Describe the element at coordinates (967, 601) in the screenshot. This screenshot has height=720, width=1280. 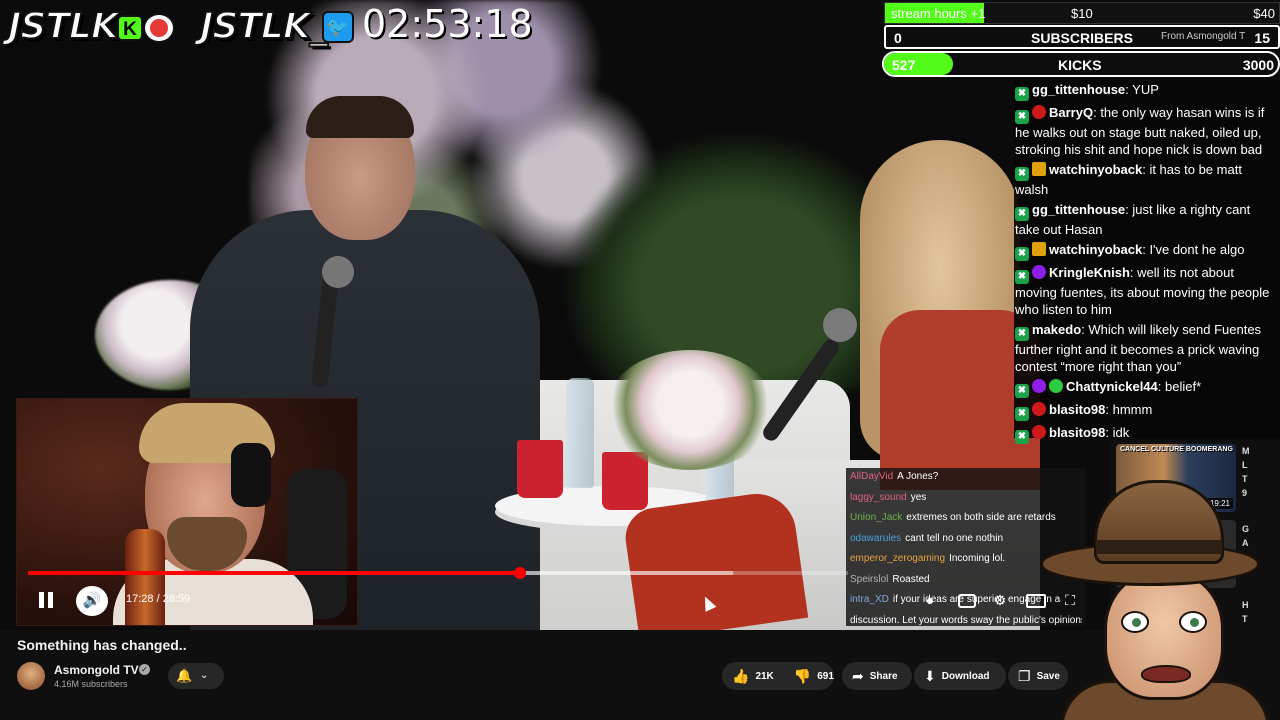
I see `subtitles-icon` at that location.